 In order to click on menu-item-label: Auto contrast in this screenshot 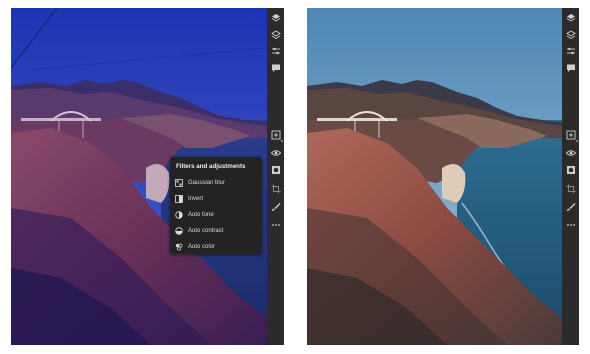, I will do `click(206, 231)`.